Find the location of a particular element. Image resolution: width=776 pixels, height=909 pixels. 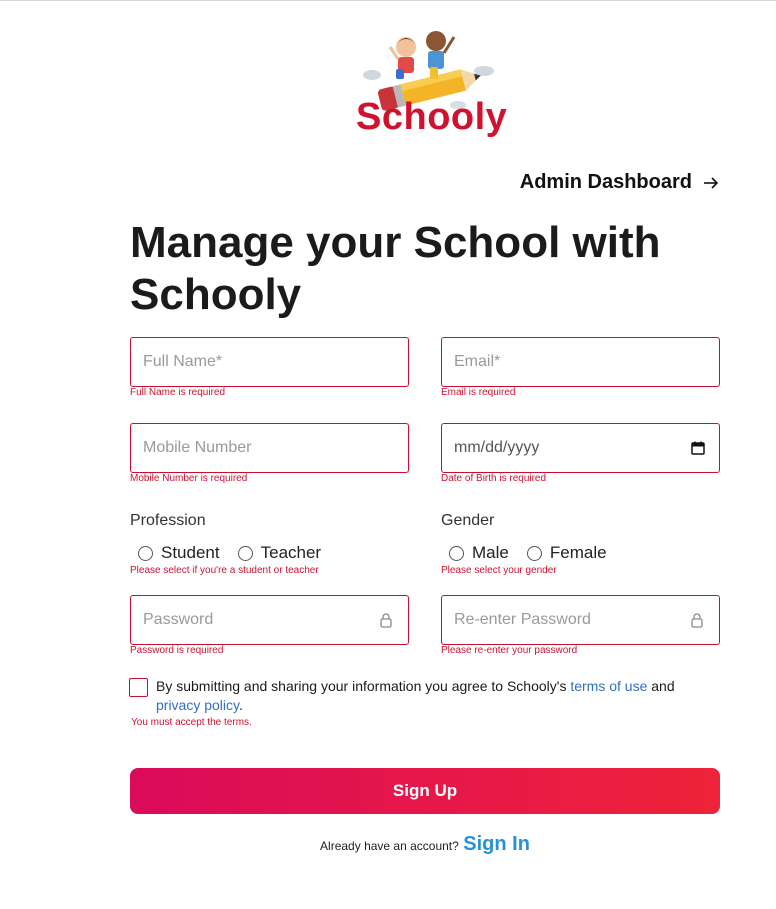

calendar-icon is located at coordinates (698, 448).